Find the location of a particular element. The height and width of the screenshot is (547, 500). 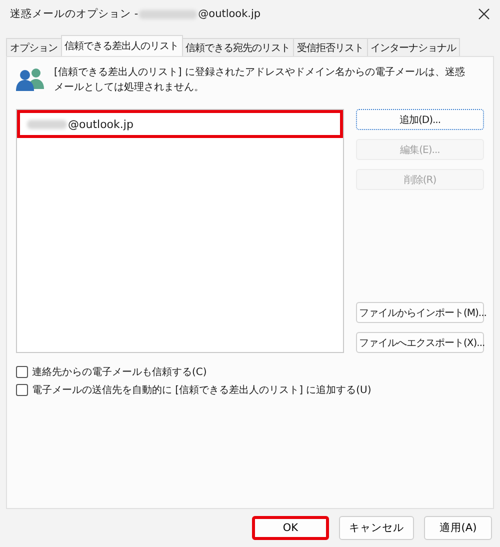

close-icon is located at coordinates (484, 14).